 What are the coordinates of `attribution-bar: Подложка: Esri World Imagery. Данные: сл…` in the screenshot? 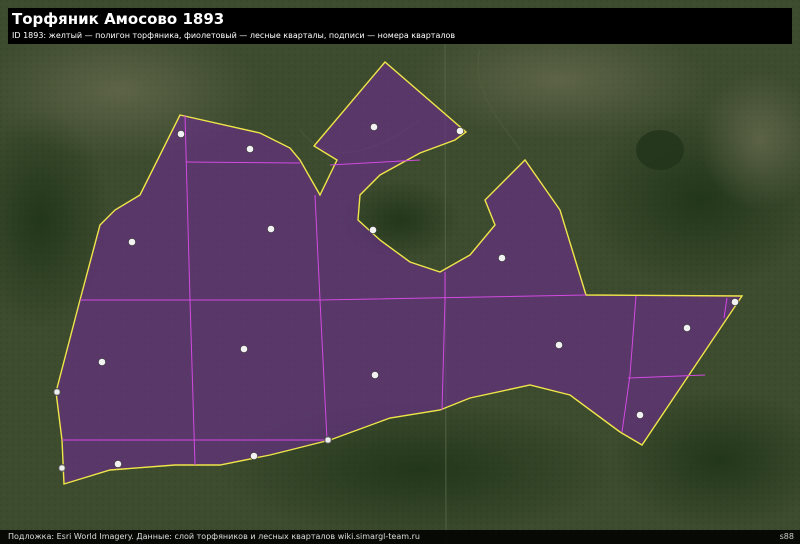 It's located at (400, 537).